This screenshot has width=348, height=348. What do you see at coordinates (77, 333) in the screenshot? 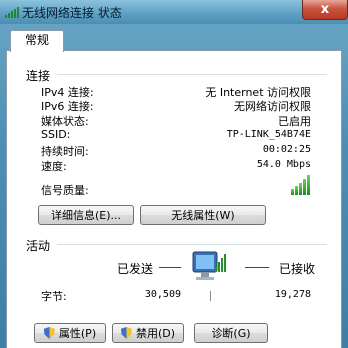
I see `properties-button-label: 属性(P)` at bounding box center [77, 333].